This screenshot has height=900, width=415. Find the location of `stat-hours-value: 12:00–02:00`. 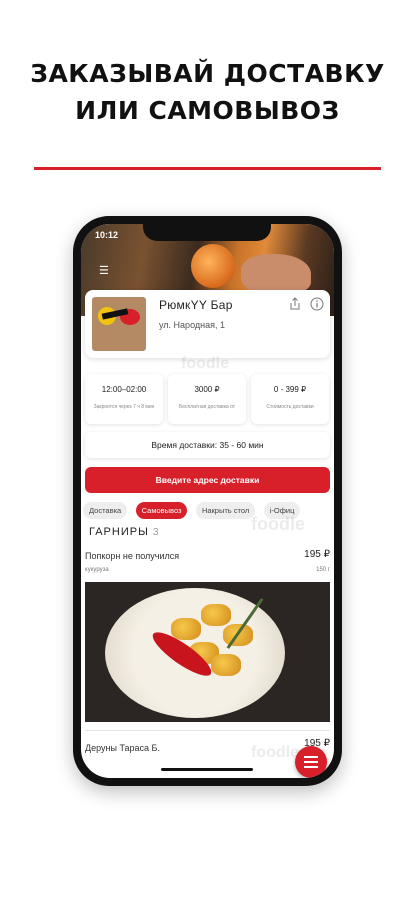

stat-hours-value: 12:00–02:00 is located at coordinates (124, 389).